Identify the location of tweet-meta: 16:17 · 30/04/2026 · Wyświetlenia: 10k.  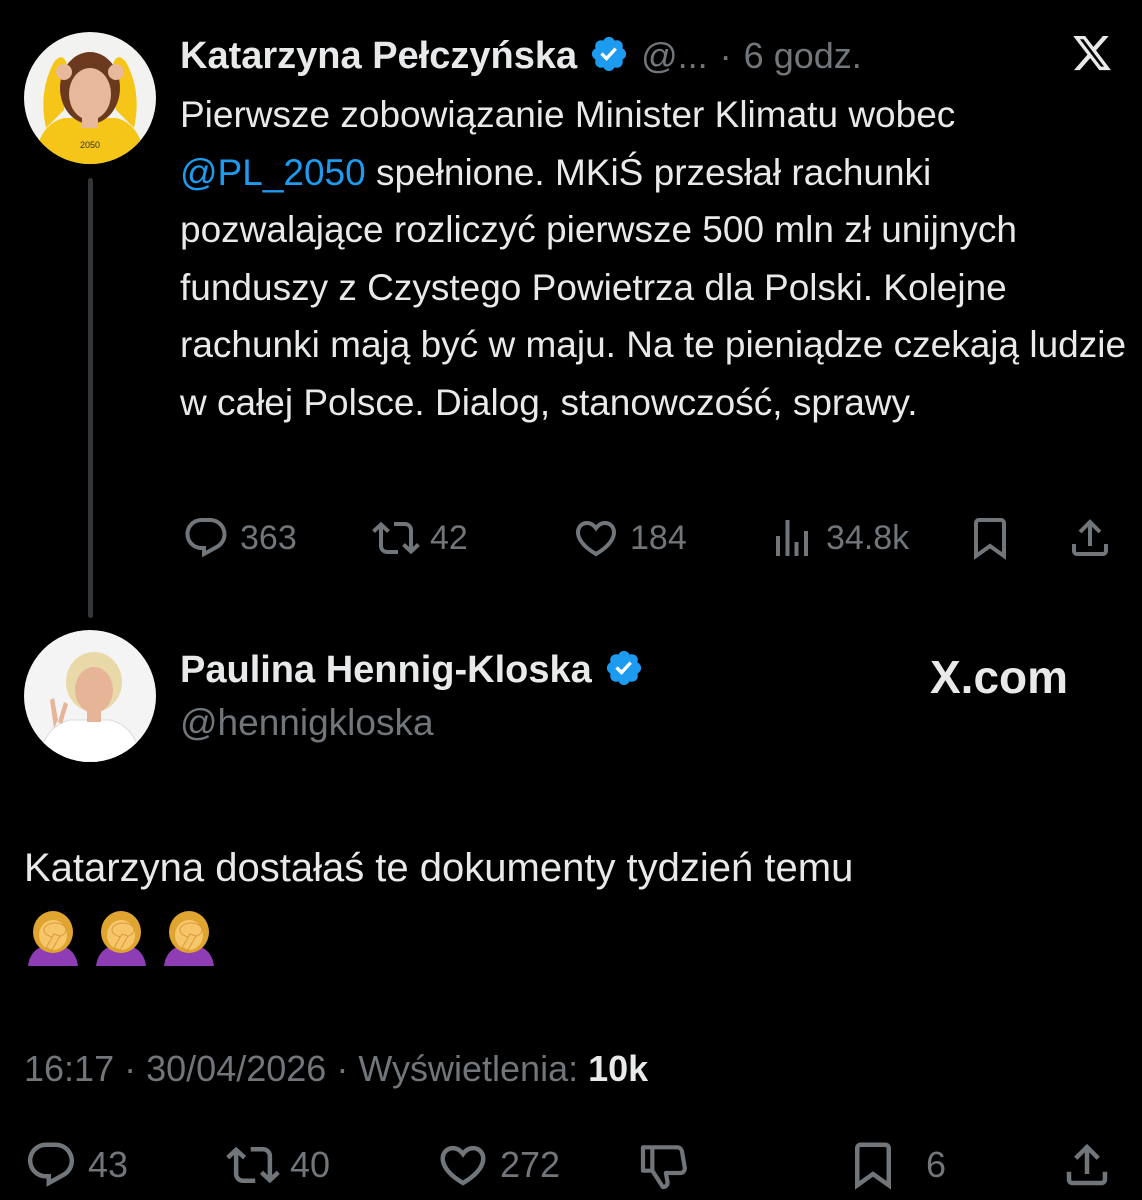
(336, 1069).